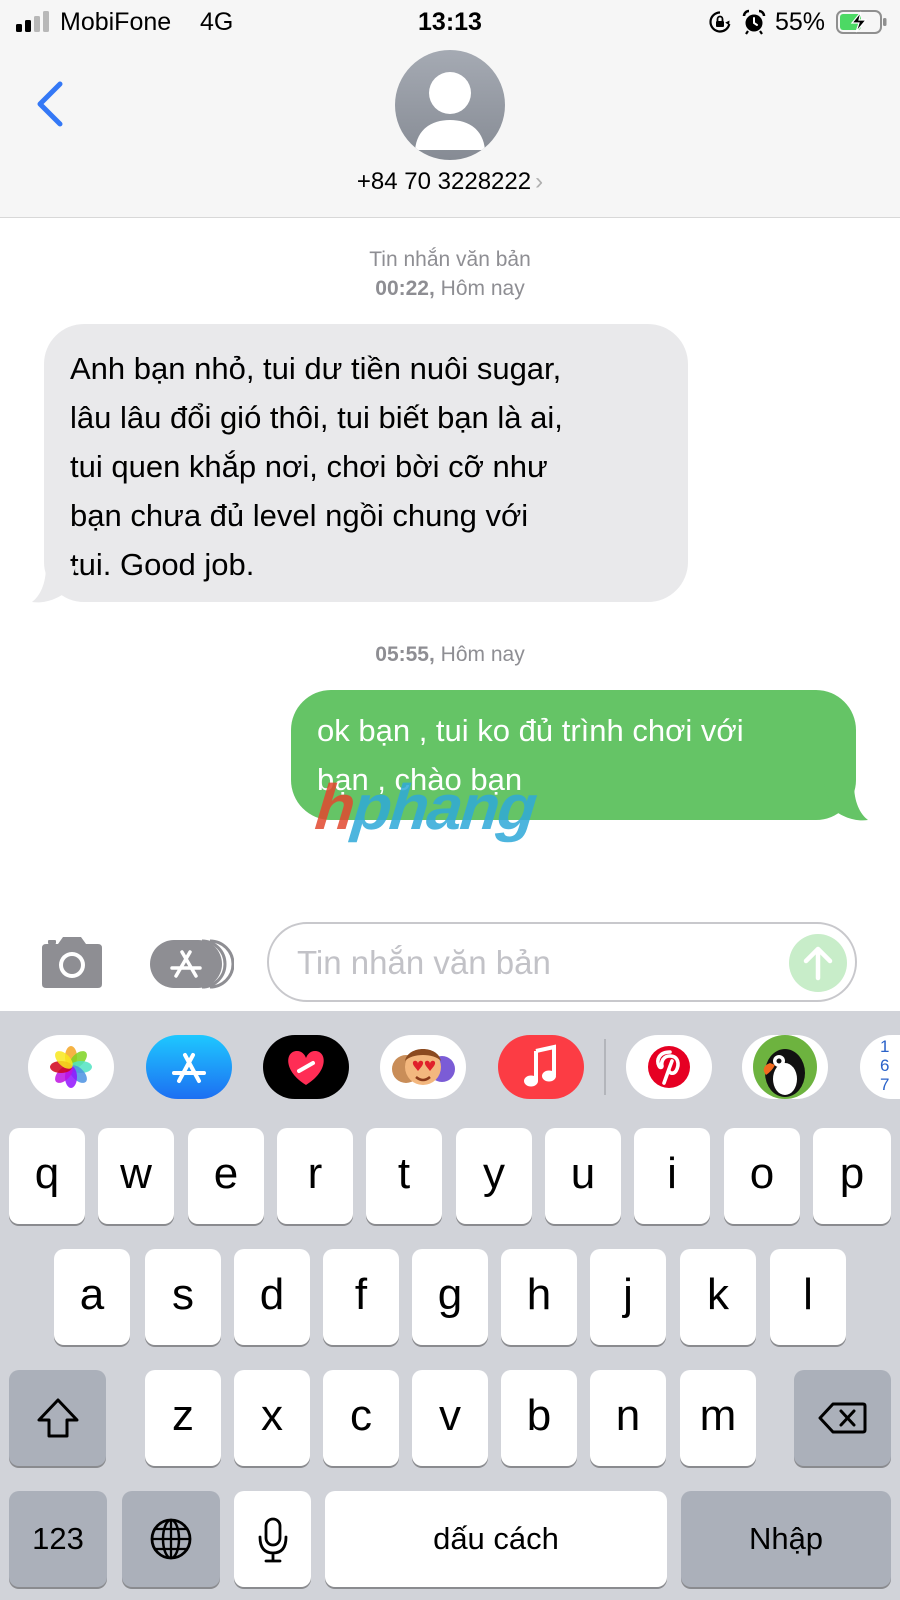 Image resolution: width=900 pixels, height=1600 pixels. Describe the element at coordinates (272, 1297) in the screenshot. I see `key-d: d` at that location.